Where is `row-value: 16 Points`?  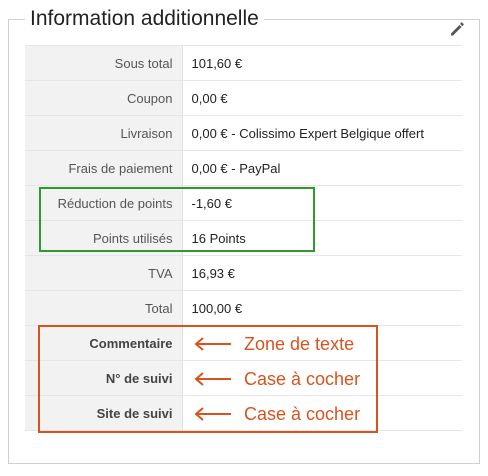
row-value: 16 Points is located at coordinates (322, 238).